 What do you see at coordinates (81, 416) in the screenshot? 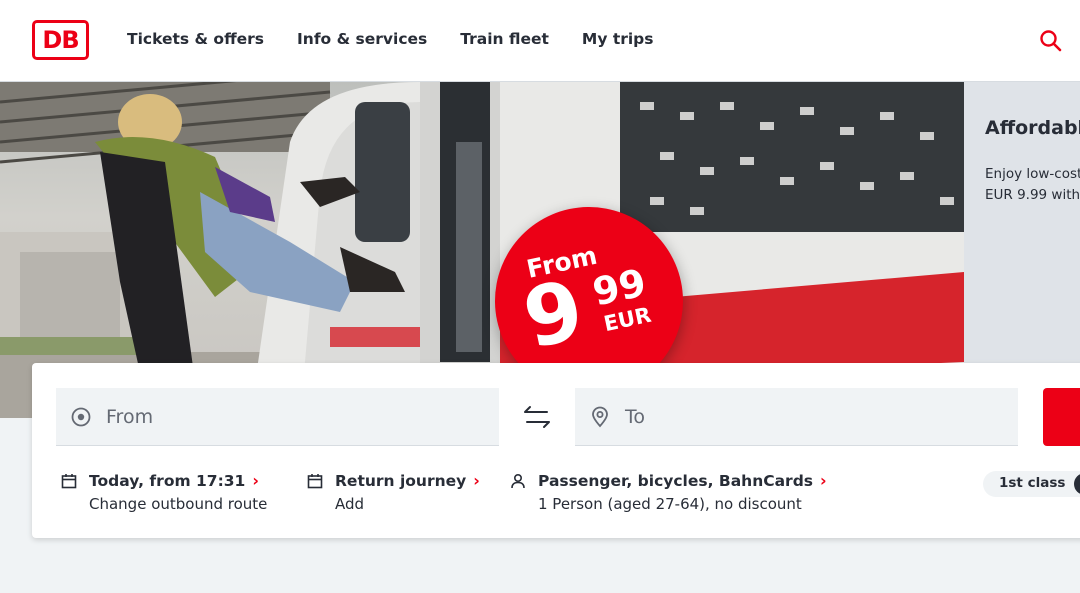
I see `origin-icon` at bounding box center [81, 416].